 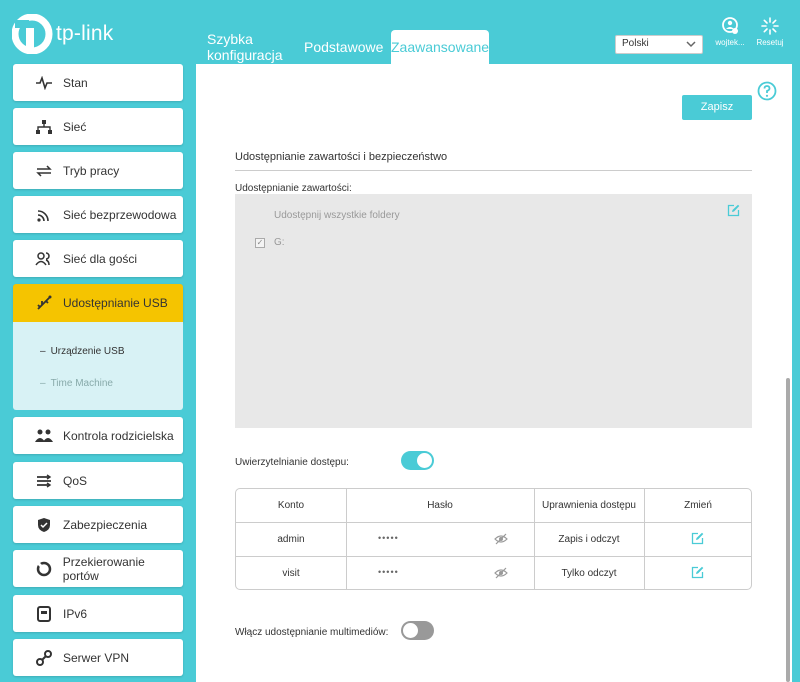 I want to click on sidebar-item-label: Serwer VPN, so click(x=96, y=657).